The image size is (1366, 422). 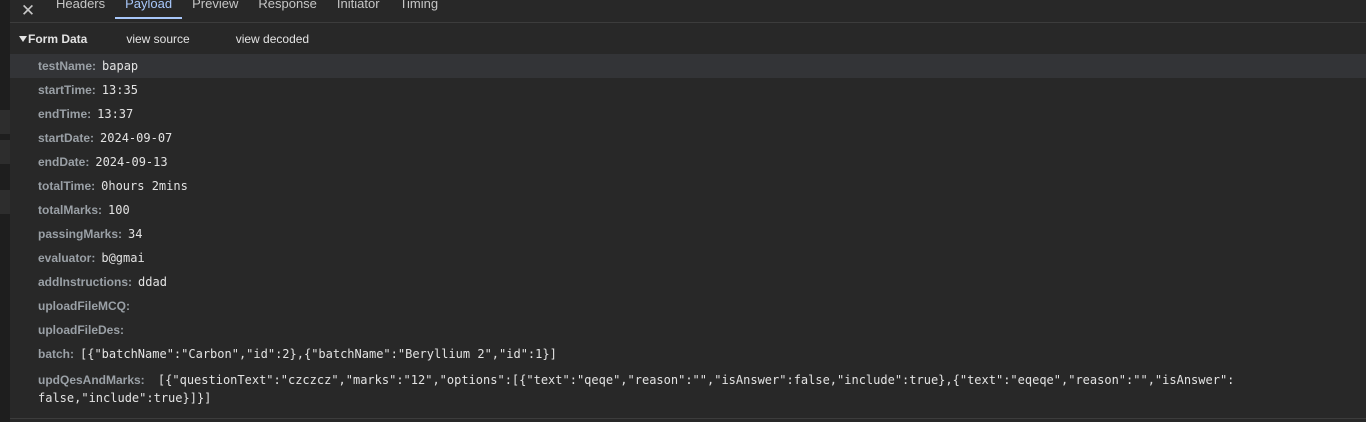 What do you see at coordinates (80, 9) in the screenshot?
I see `tab-headers: Headers` at bounding box center [80, 9].